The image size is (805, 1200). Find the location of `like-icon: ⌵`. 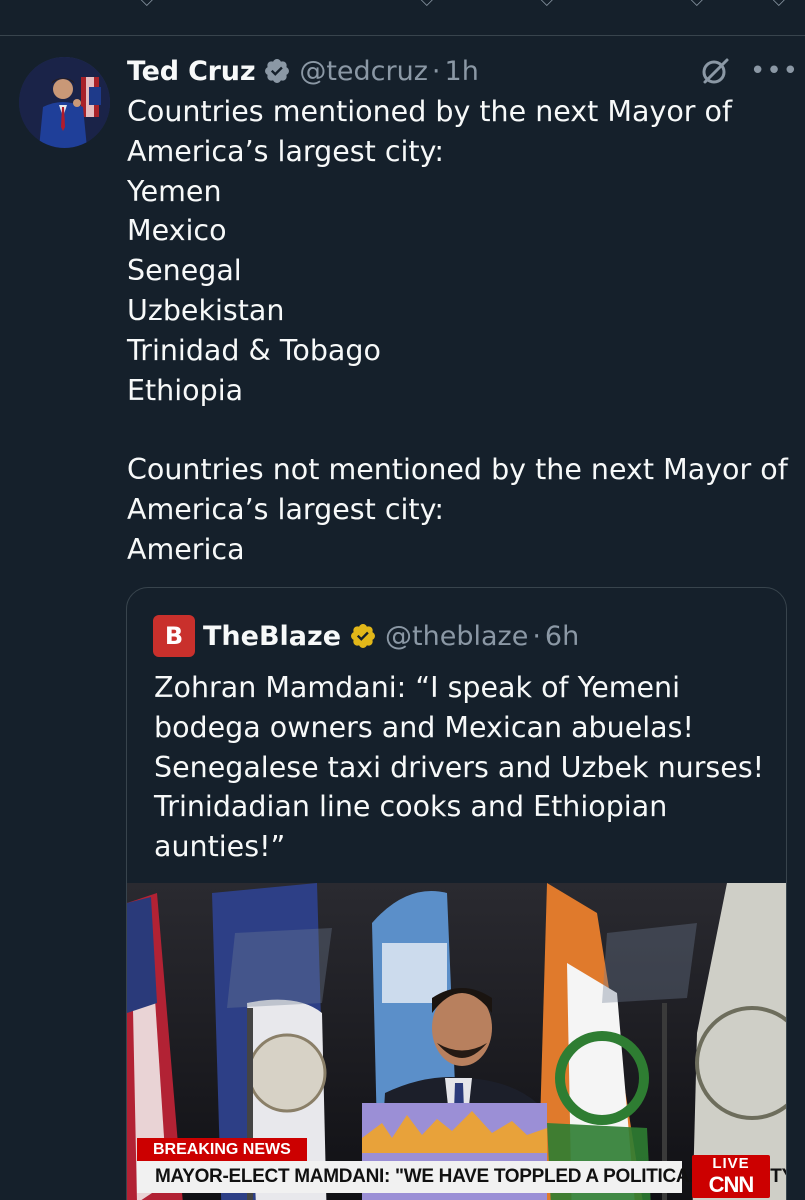

like-icon: ⌵ is located at coordinates (547, 5).